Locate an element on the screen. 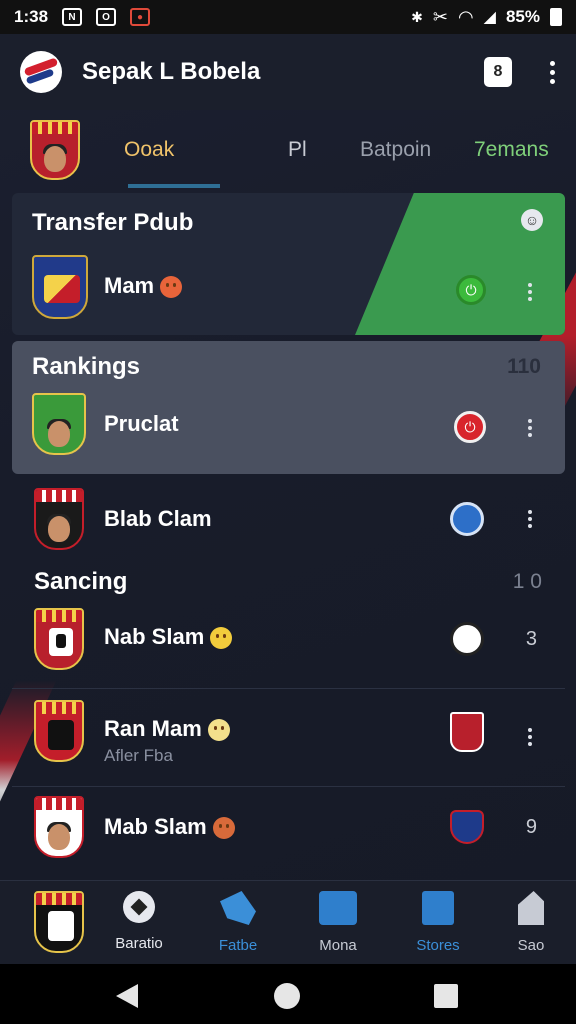 This screenshot has width=576, height=1024. shopping-bag-icon: 8 is located at coordinates (498, 72).